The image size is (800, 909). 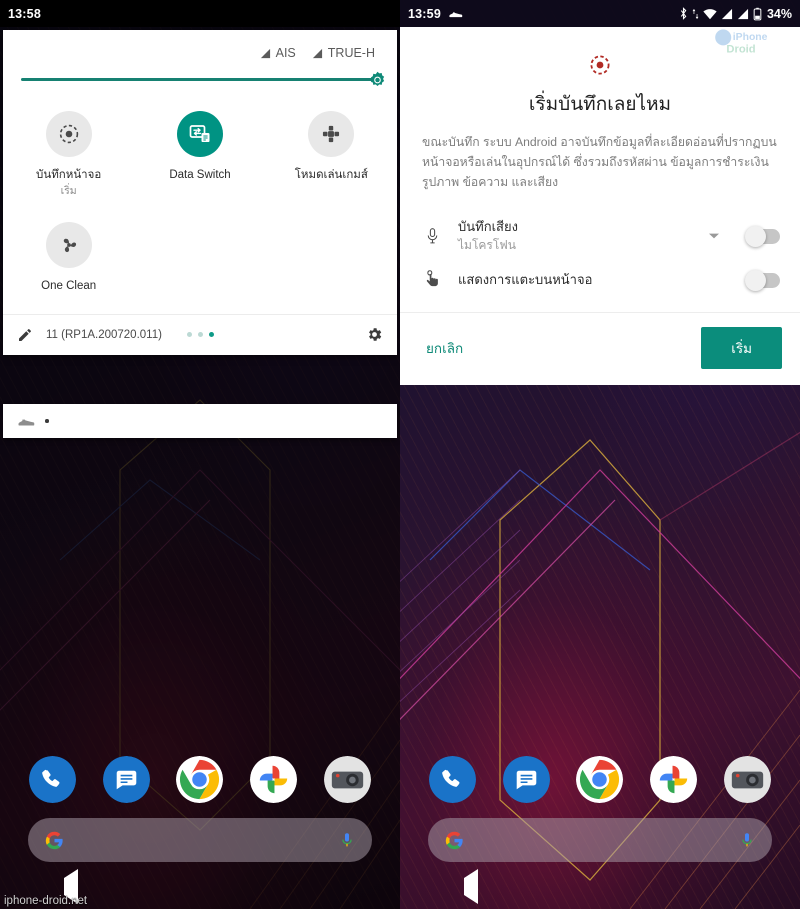 I want to click on site-watermark: iphone-droid.net, so click(x=46, y=901).